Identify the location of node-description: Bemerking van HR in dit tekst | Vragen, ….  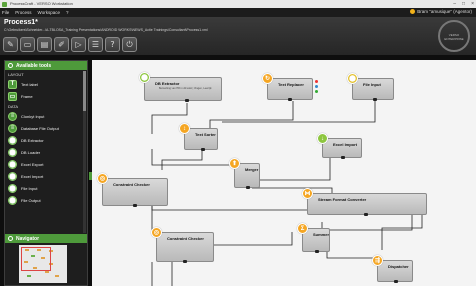
(185, 88).